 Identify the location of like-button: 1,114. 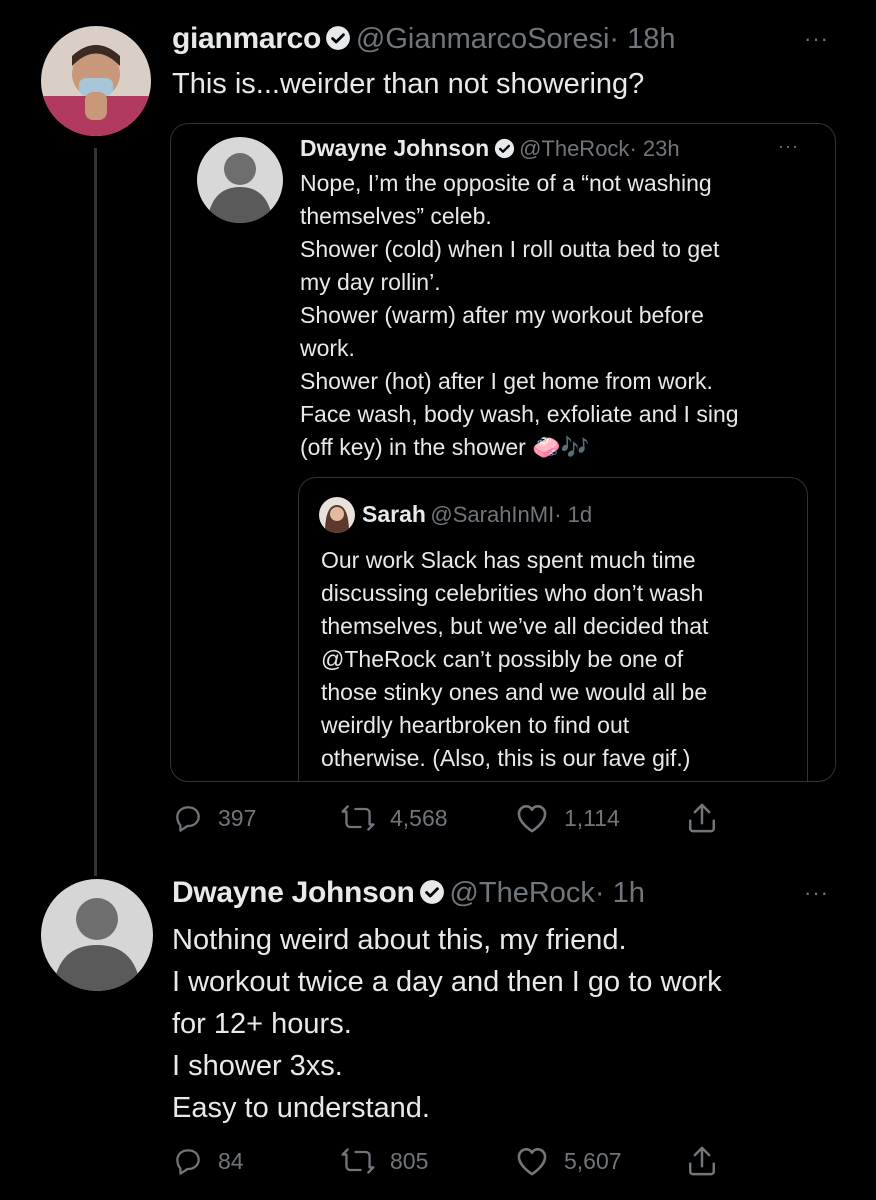
(567, 818).